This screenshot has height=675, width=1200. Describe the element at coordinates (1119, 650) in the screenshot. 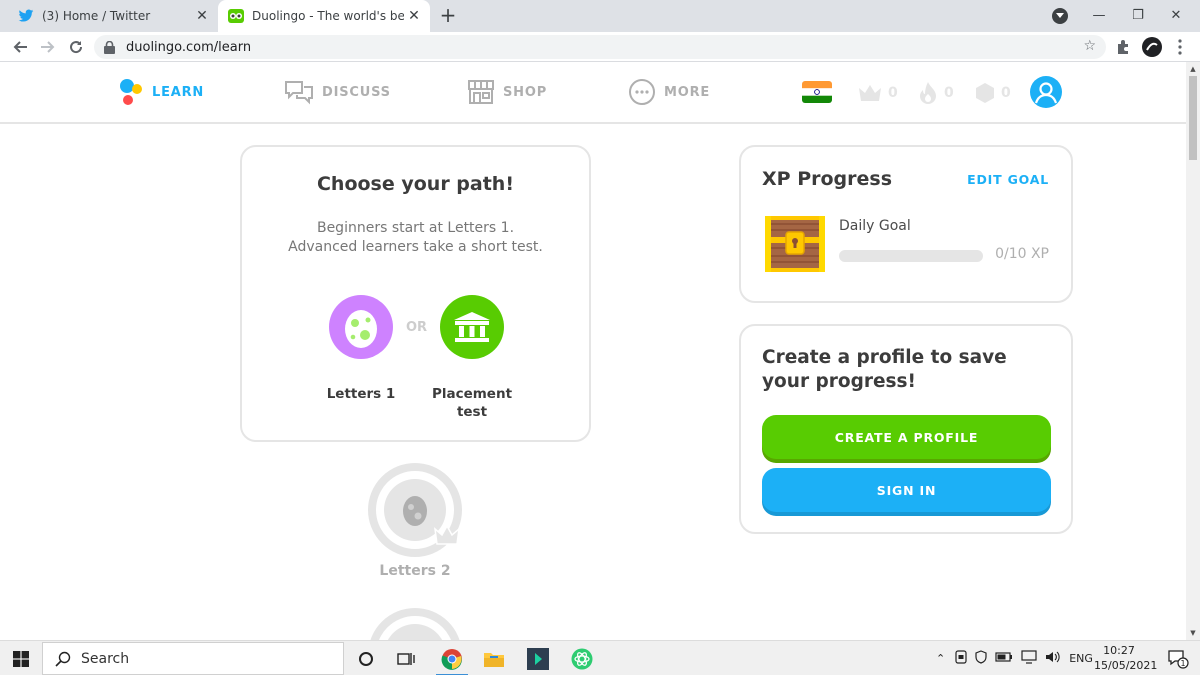

I see `clock-time: 10:27` at that location.